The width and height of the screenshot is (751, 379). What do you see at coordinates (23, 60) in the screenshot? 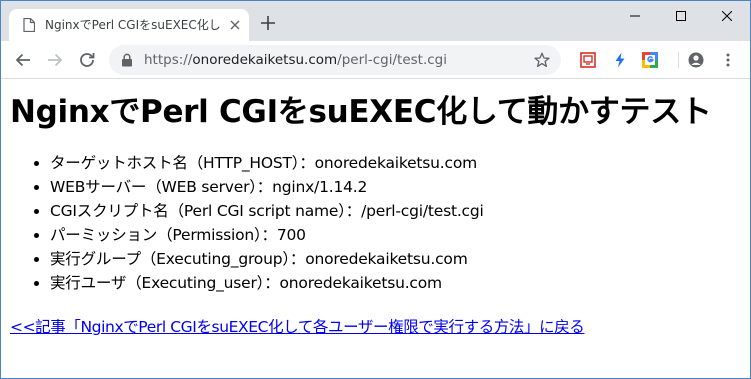
I see `back-icon` at bounding box center [23, 60].